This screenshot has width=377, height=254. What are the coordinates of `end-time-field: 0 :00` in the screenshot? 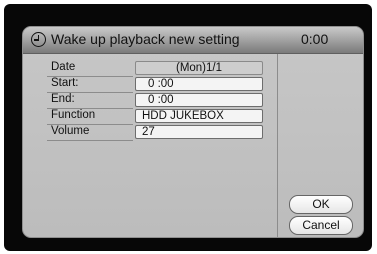 It's located at (199, 100).